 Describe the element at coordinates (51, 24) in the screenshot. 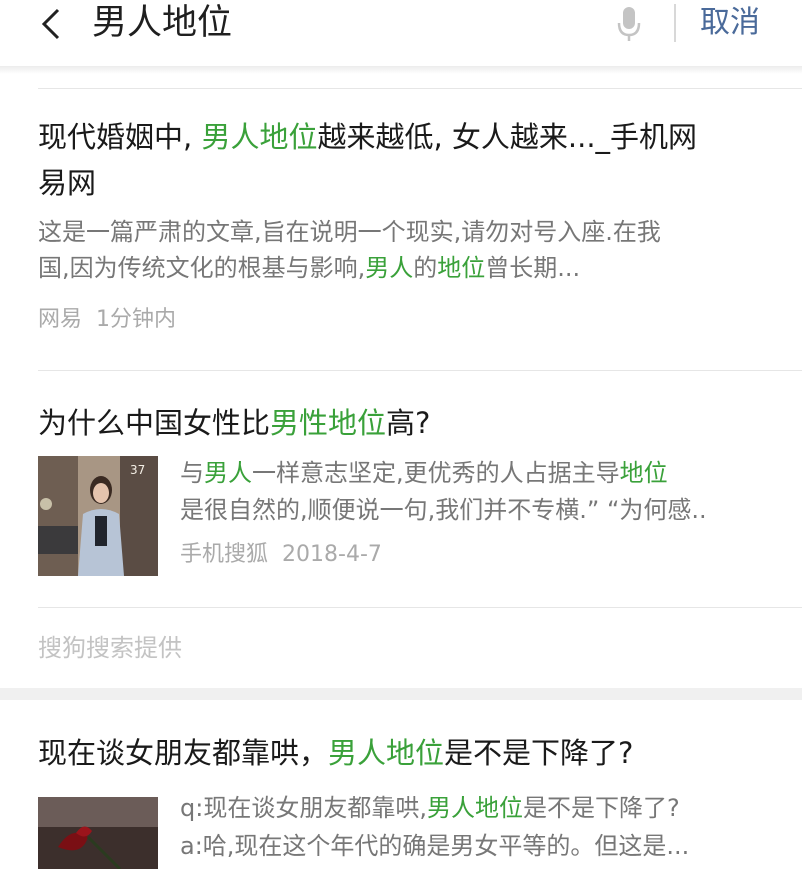

I see `back-arrow-icon` at that location.